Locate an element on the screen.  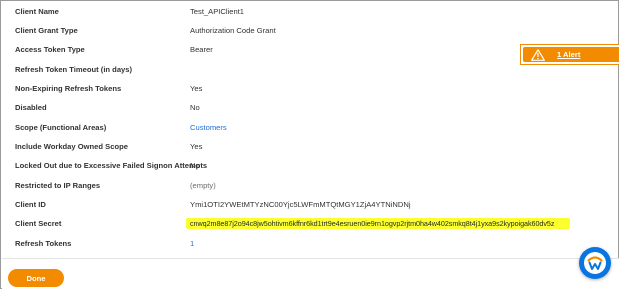
field-value-restricted-to-ip-ranges: (empty) is located at coordinates (203, 185).